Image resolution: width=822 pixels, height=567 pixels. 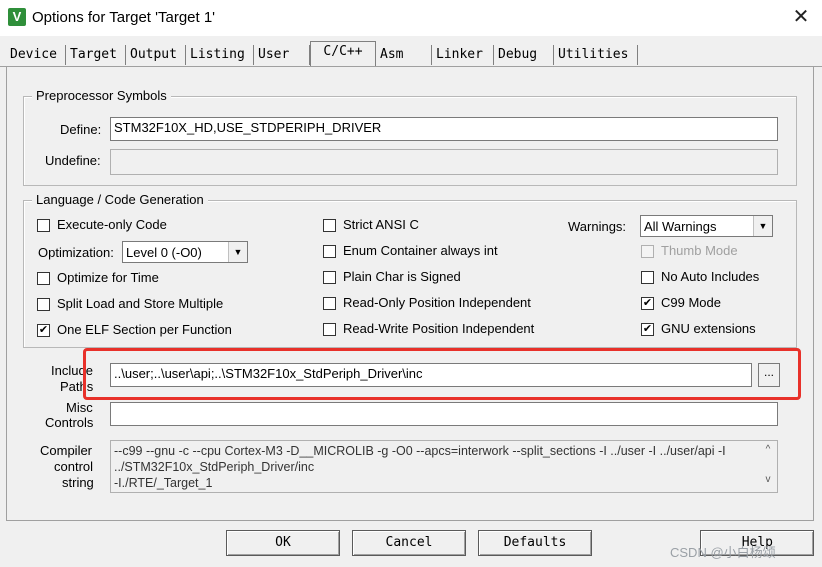 What do you see at coordinates (768, 479) in the screenshot?
I see `scroll-down-icon: v` at bounding box center [768, 479].